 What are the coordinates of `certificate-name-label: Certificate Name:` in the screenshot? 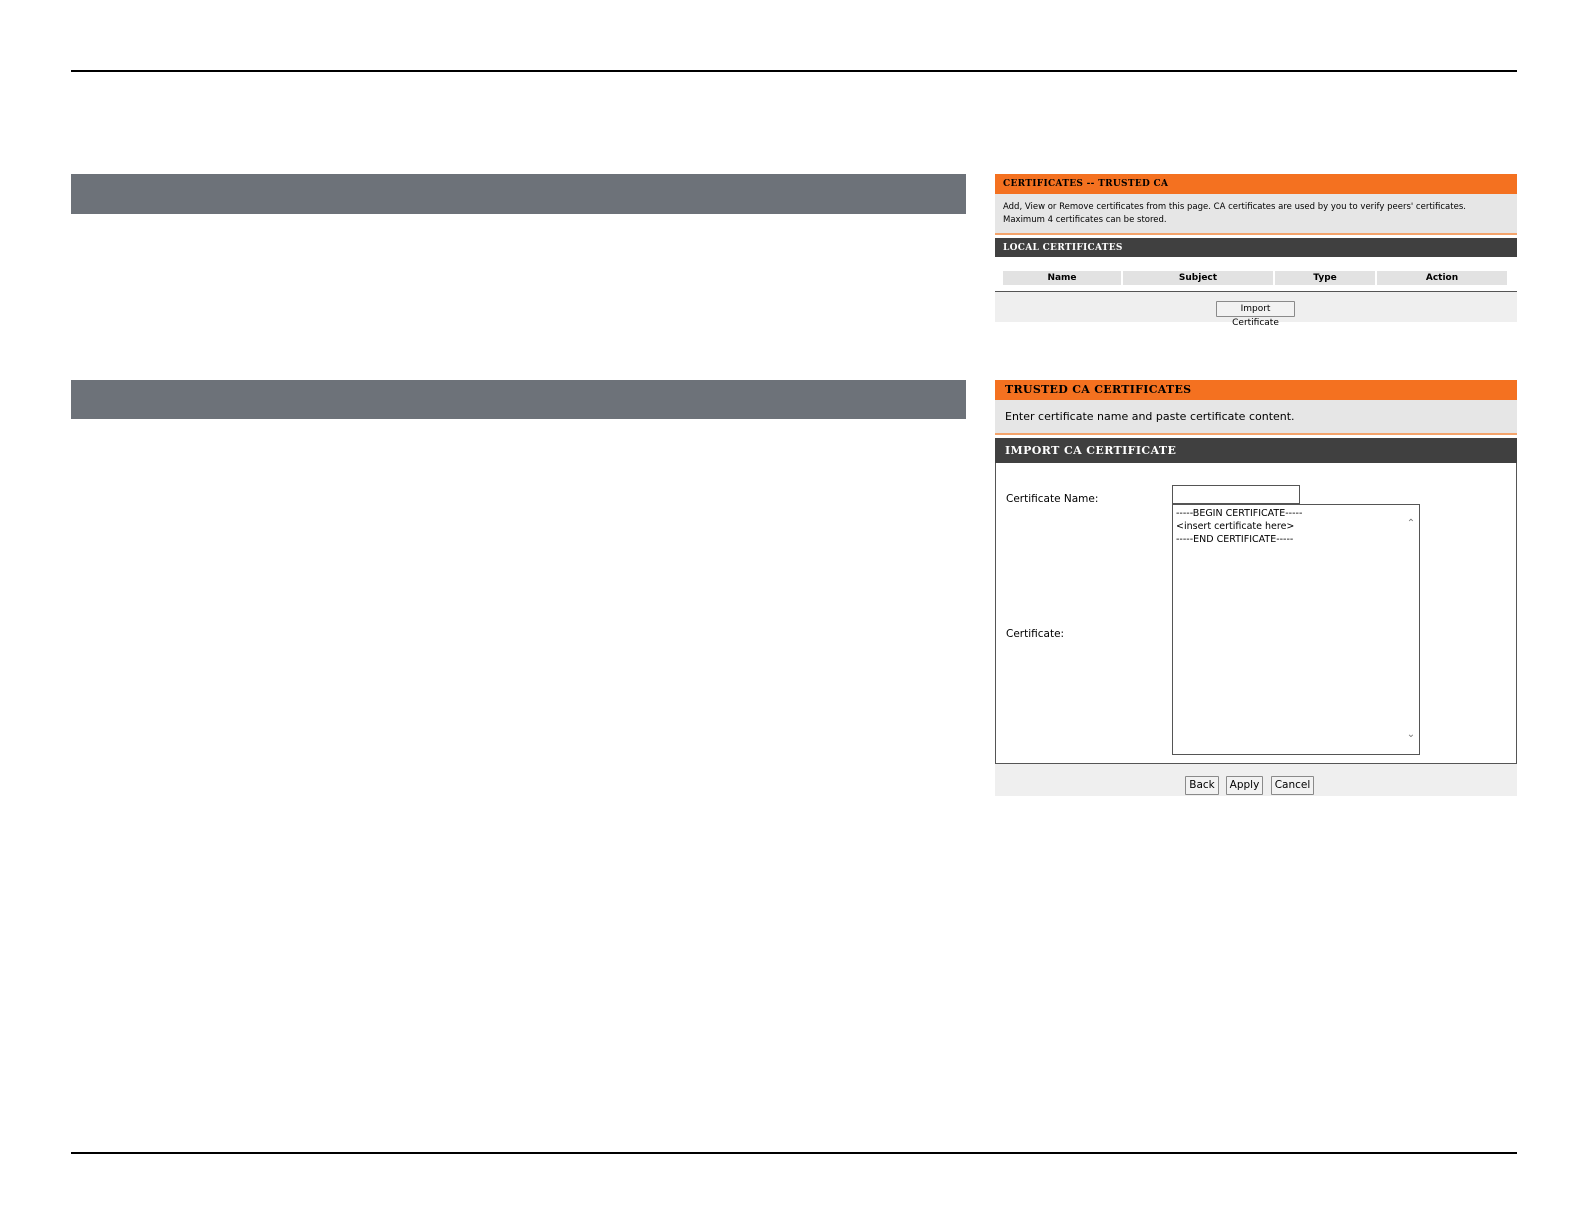 It's located at (1052, 499).